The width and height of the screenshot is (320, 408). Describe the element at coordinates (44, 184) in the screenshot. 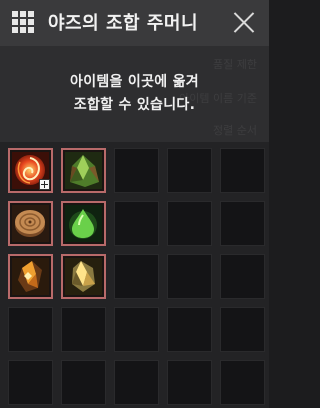

I see `plus-badge-icon` at that location.